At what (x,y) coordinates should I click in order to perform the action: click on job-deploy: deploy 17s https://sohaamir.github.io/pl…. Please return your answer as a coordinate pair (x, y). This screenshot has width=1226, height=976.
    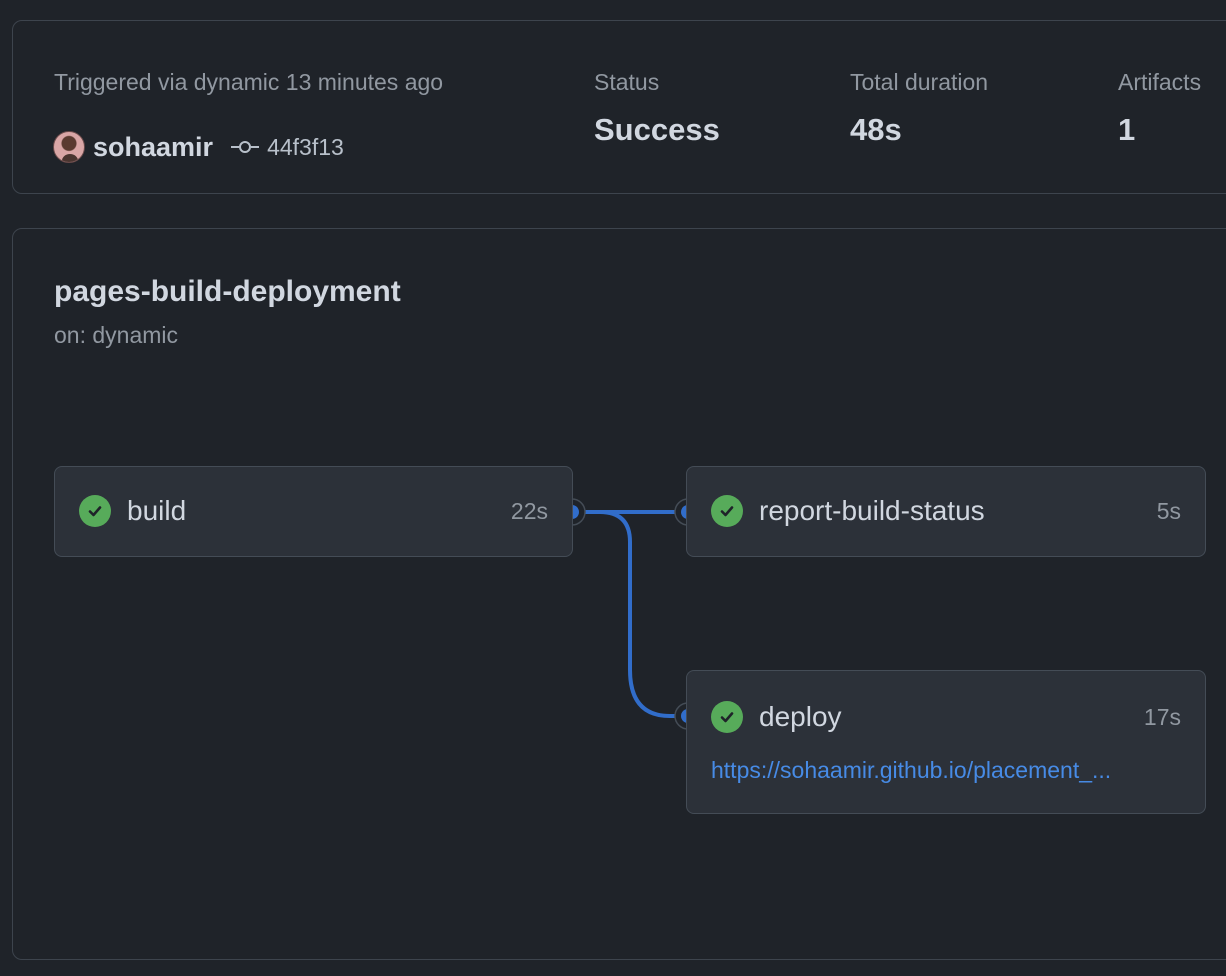
    Looking at the image, I should click on (946, 742).